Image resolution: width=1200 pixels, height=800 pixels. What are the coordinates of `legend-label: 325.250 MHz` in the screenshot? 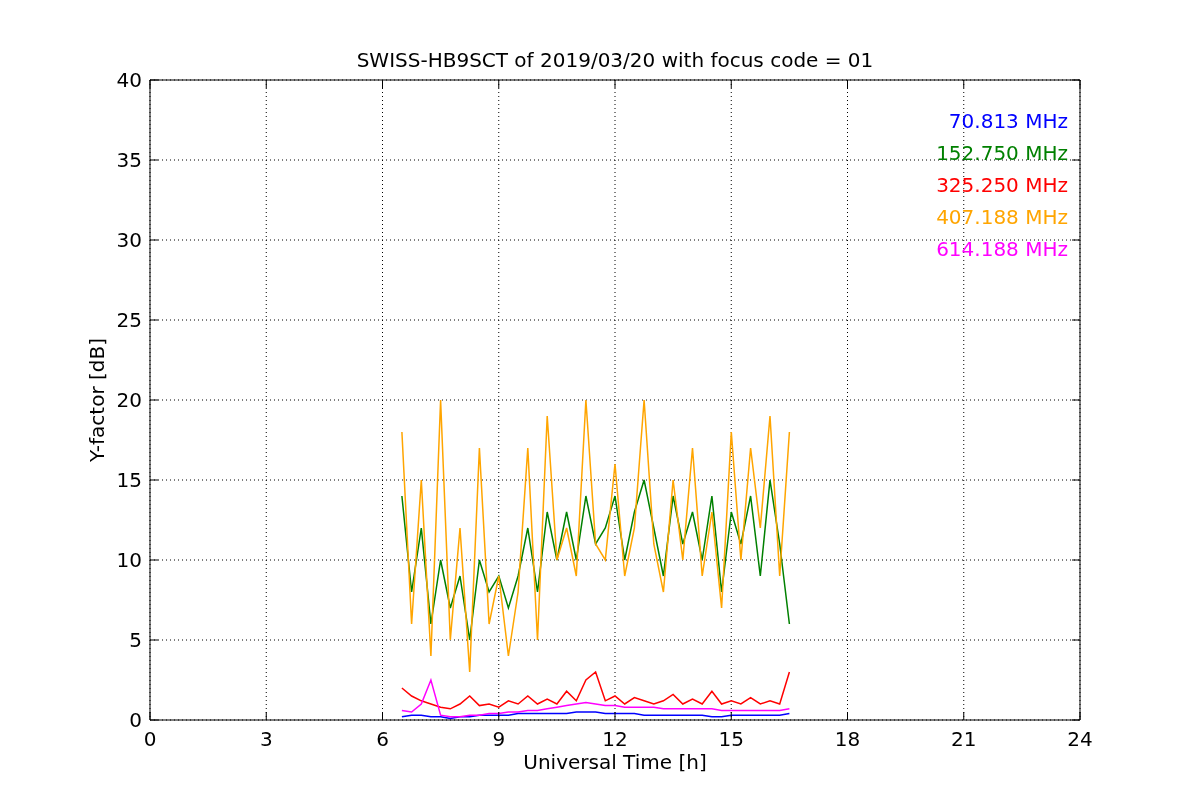 It's located at (1002, 185).